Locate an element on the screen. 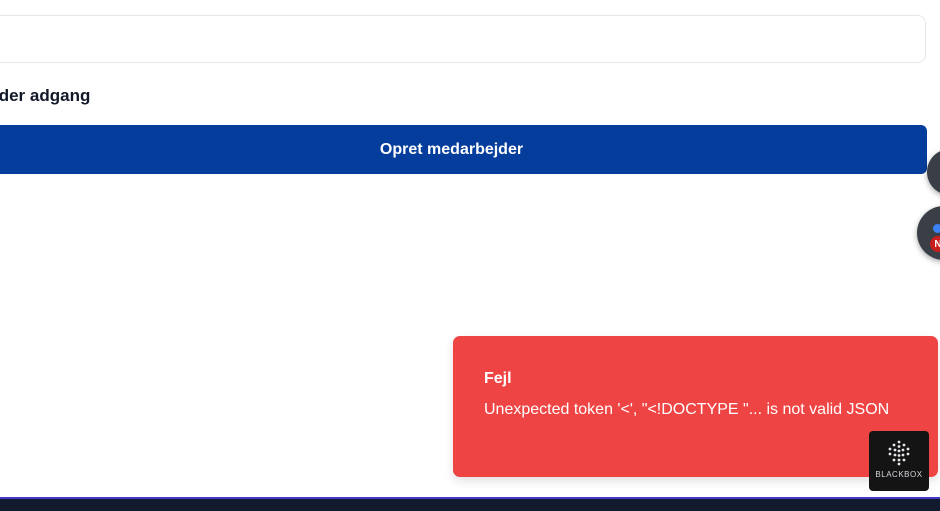  employee-access-label: jder adgang is located at coordinates (45, 95).